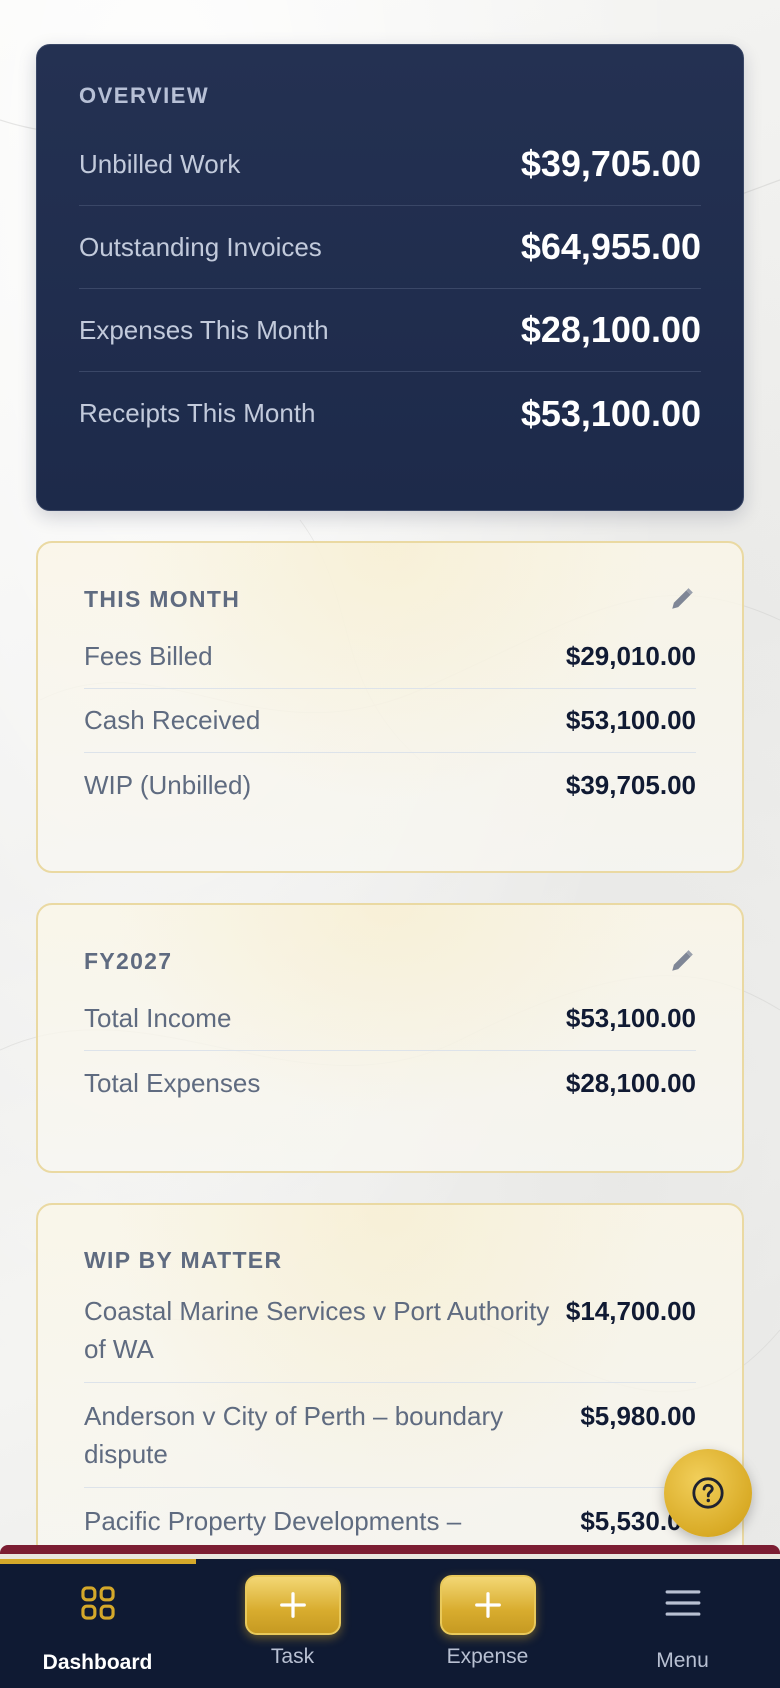  What do you see at coordinates (638, 1416) in the screenshot?
I see `matter-value: $5,980.00` at bounding box center [638, 1416].